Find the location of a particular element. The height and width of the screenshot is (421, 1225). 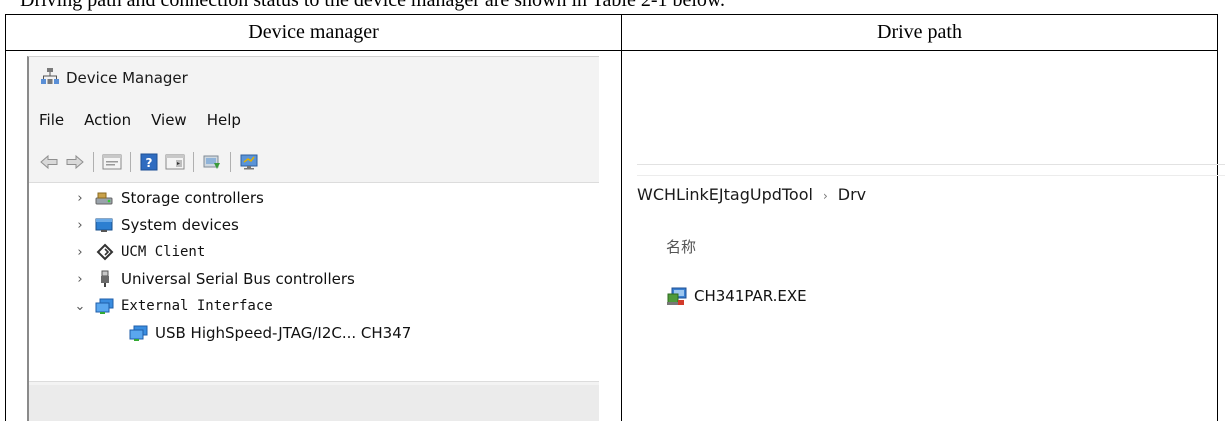

breadcrumb-item-drv: Drv is located at coordinates (852, 194).